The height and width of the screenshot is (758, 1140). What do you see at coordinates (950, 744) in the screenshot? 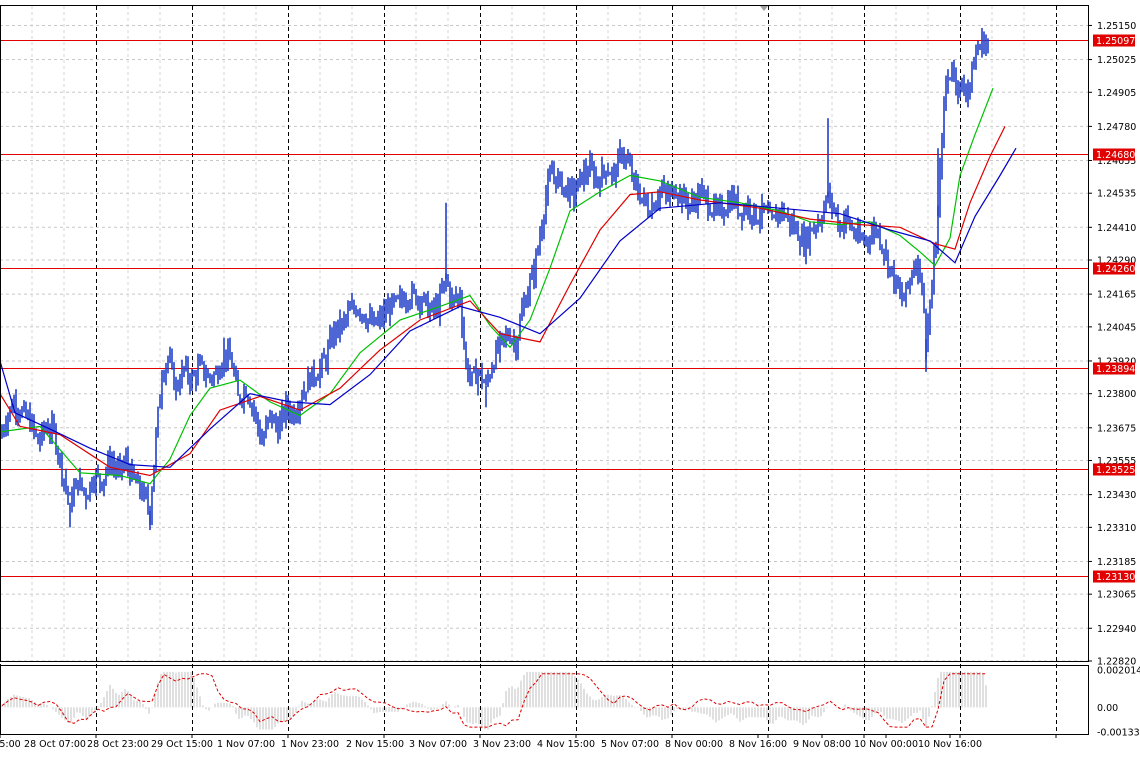
I see `time-tick-label: 10 Nov 16:00` at bounding box center [950, 744].